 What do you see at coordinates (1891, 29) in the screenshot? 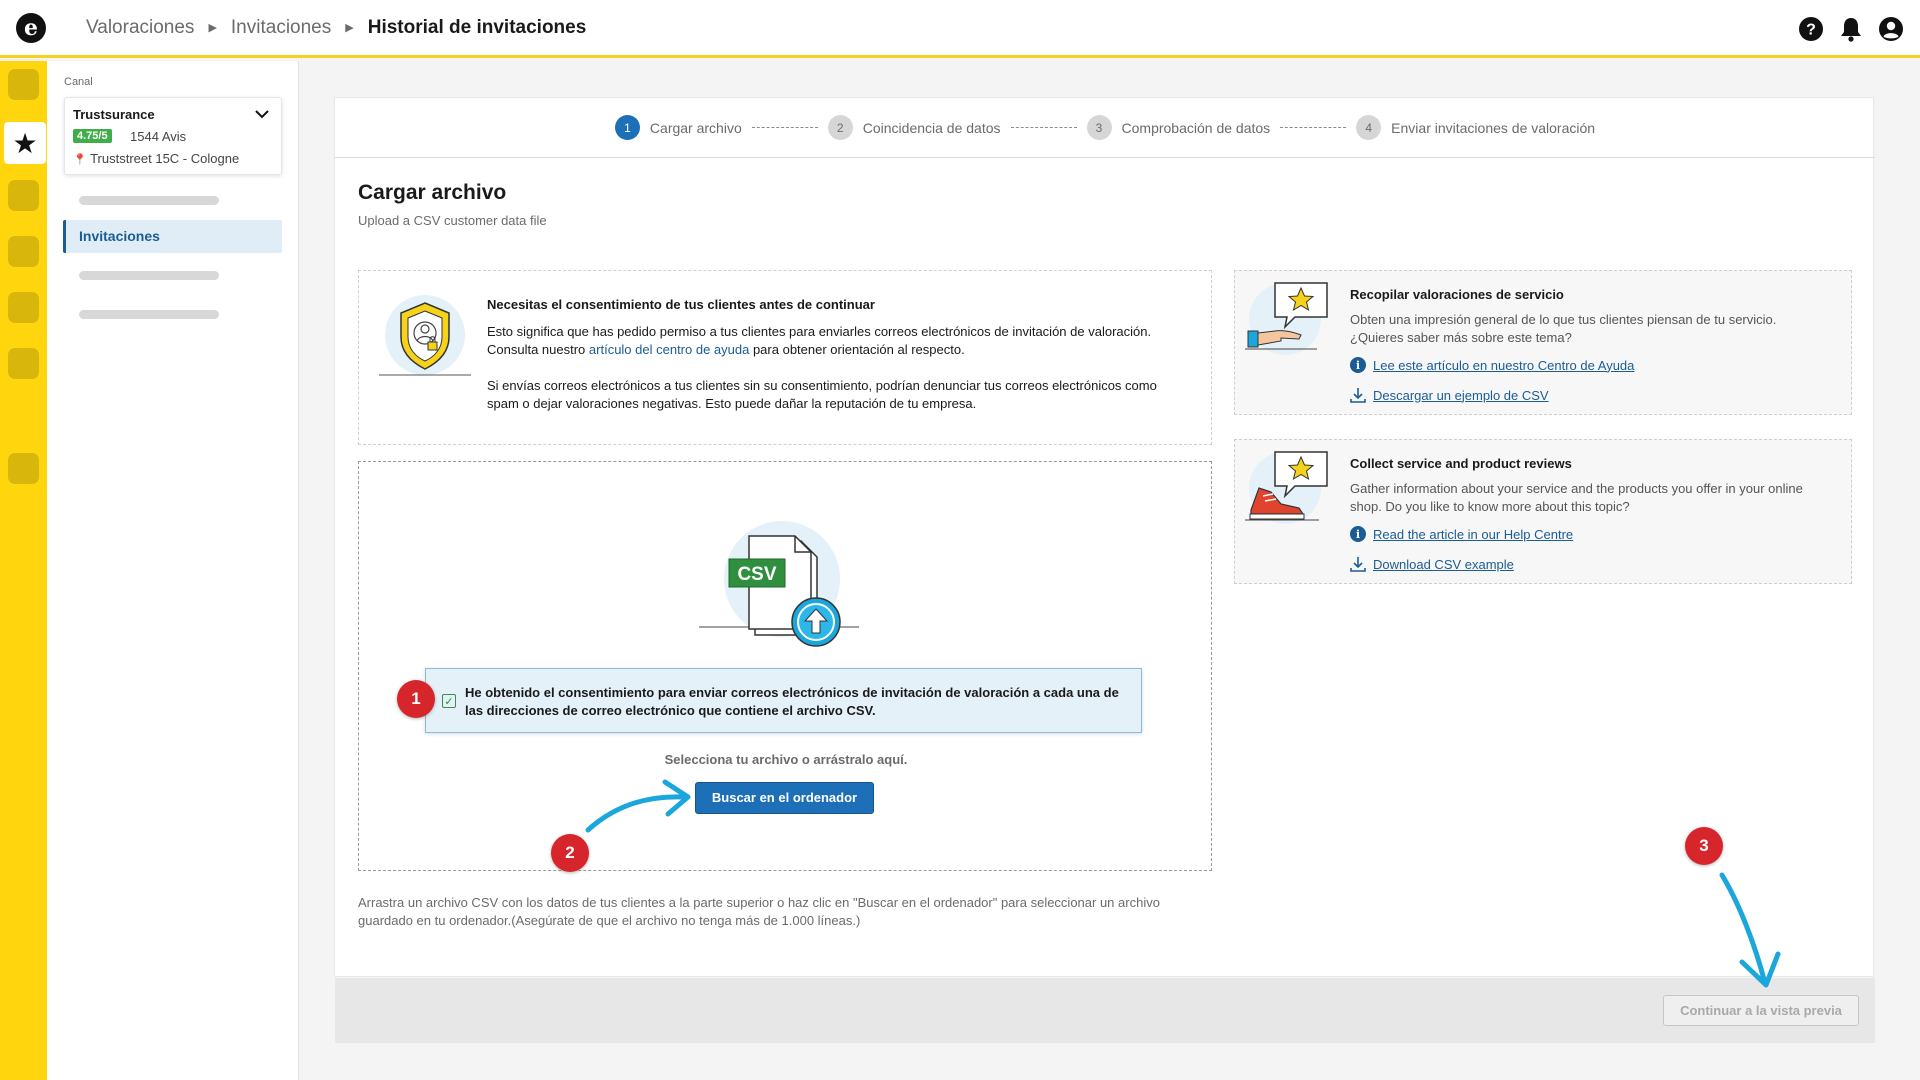
I see `user-account-icon` at bounding box center [1891, 29].